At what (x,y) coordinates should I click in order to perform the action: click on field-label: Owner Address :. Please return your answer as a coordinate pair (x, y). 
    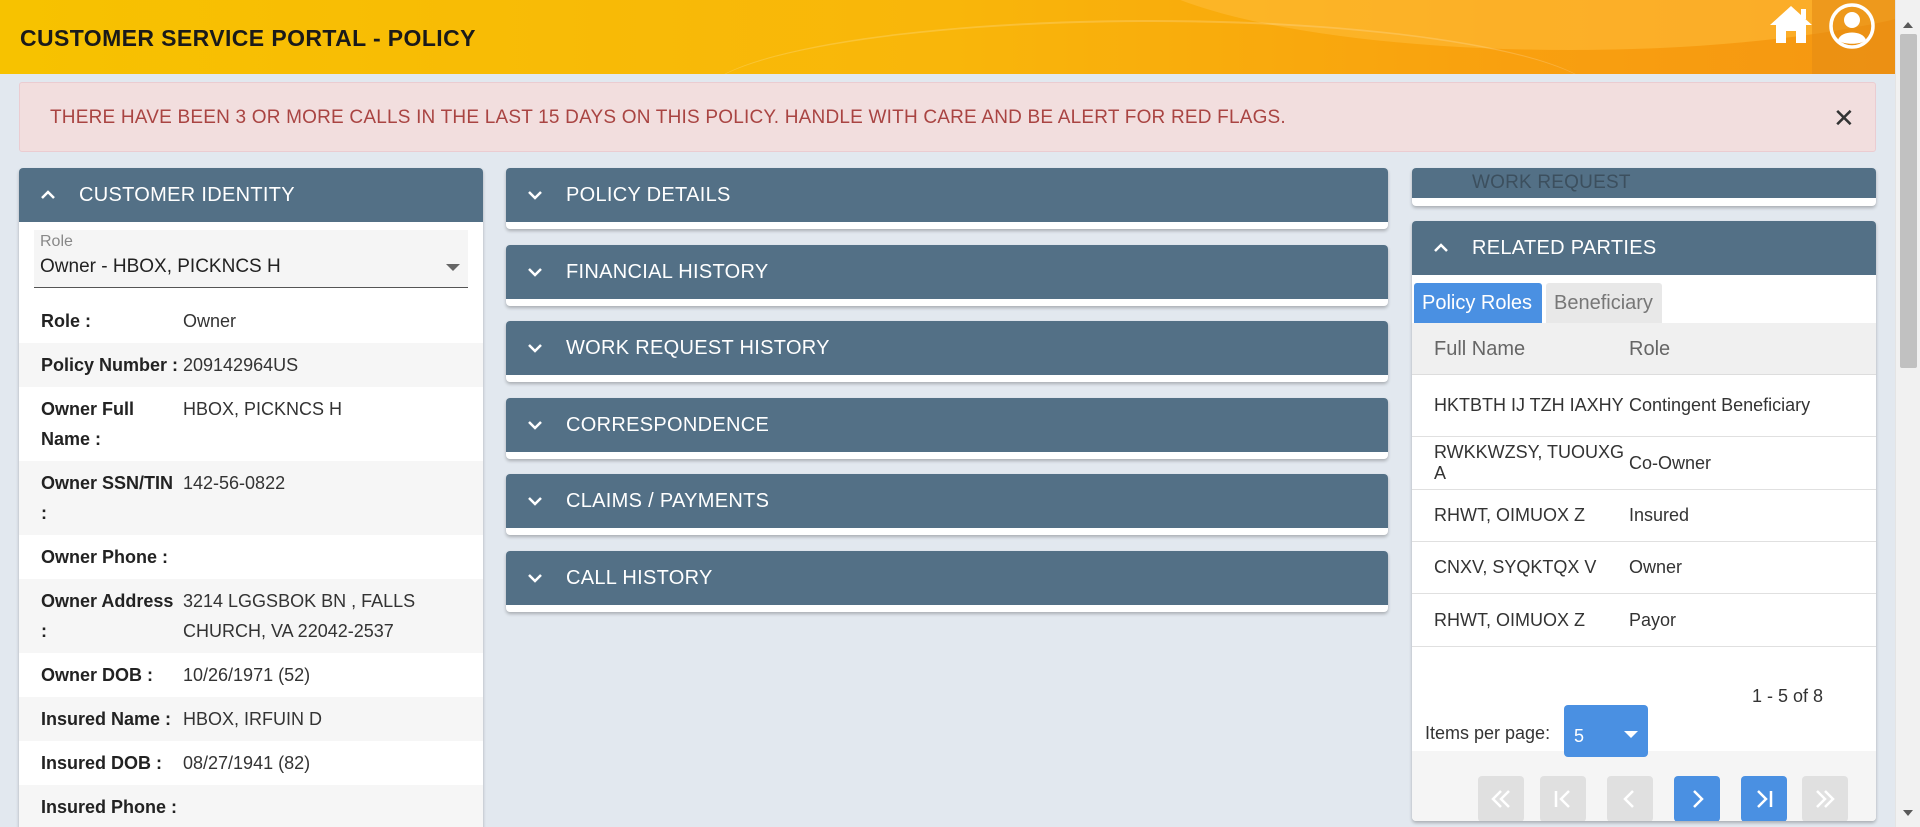
    Looking at the image, I should click on (107, 616).